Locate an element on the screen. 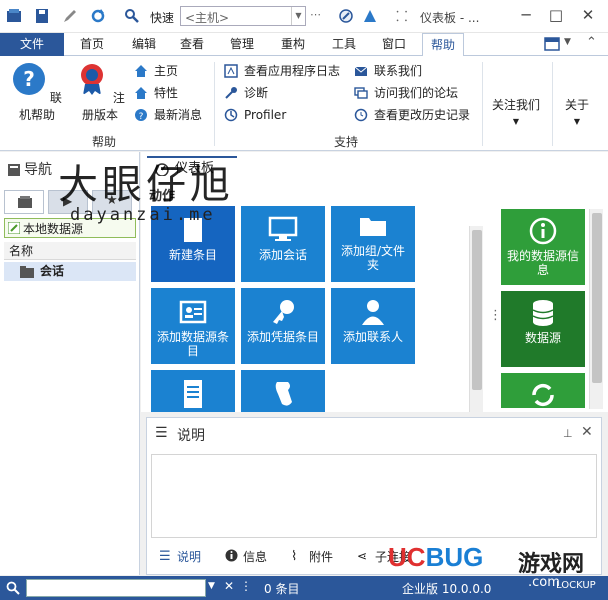  tab-description: ☰ 说明 is located at coordinates (180, 556).